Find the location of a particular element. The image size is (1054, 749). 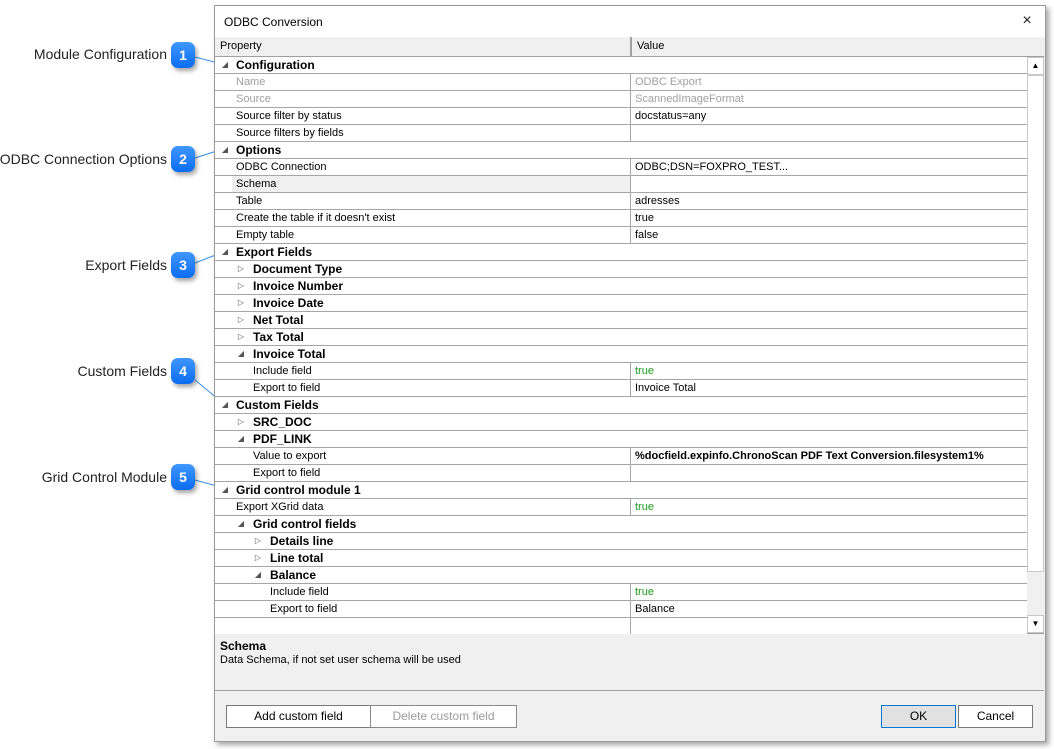

grid-property-row: Table adresses is located at coordinates (621, 201).